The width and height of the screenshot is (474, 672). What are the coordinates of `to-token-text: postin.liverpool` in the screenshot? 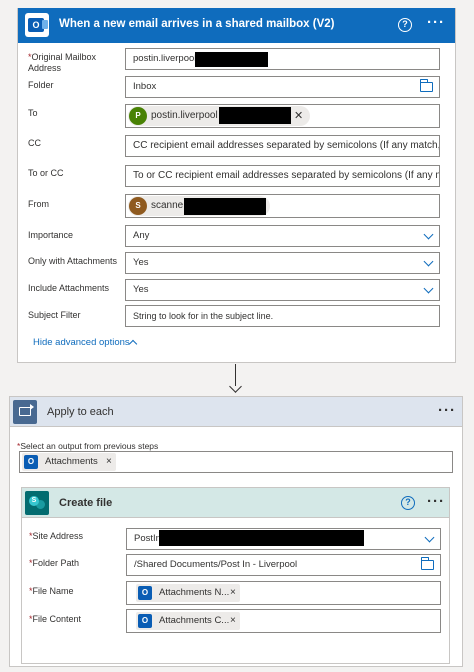 It's located at (184, 115).